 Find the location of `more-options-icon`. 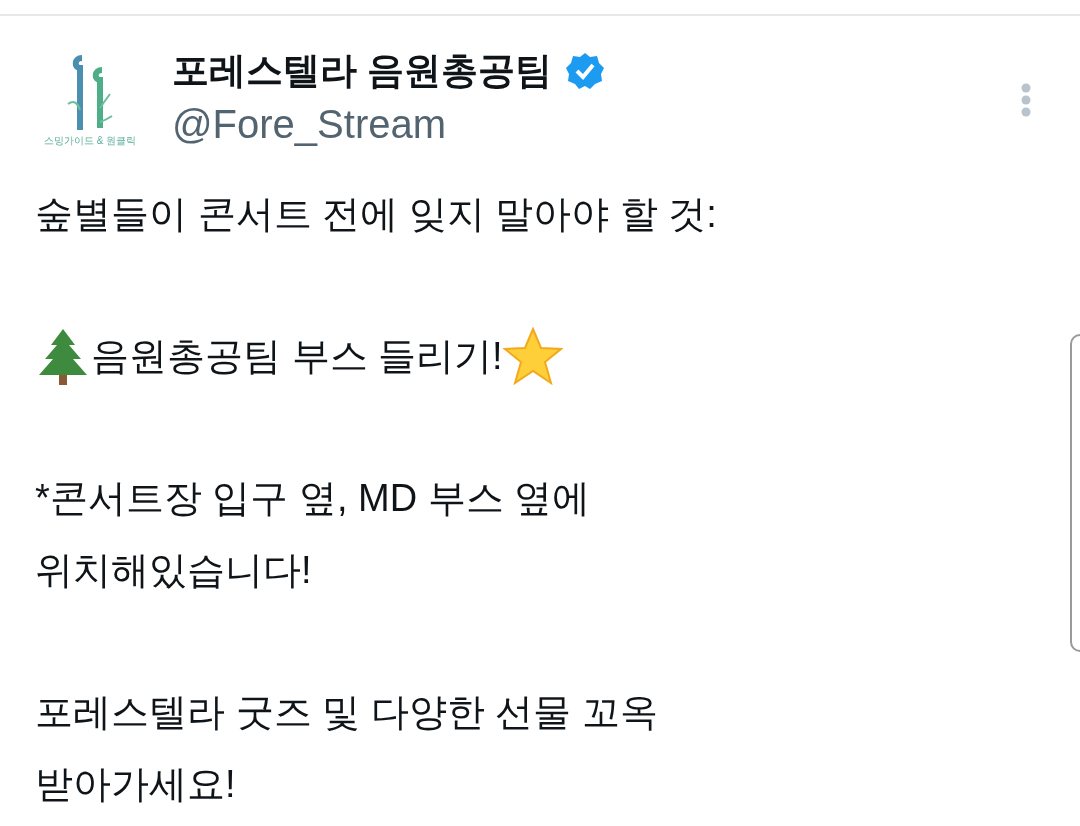

more-options-icon is located at coordinates (1026, 100).